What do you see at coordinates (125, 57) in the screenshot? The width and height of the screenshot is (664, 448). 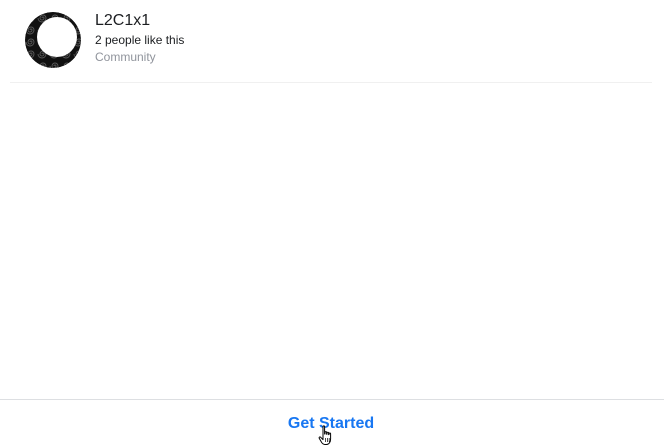 I see `page-category: Community` at bounding box center [125, 57].